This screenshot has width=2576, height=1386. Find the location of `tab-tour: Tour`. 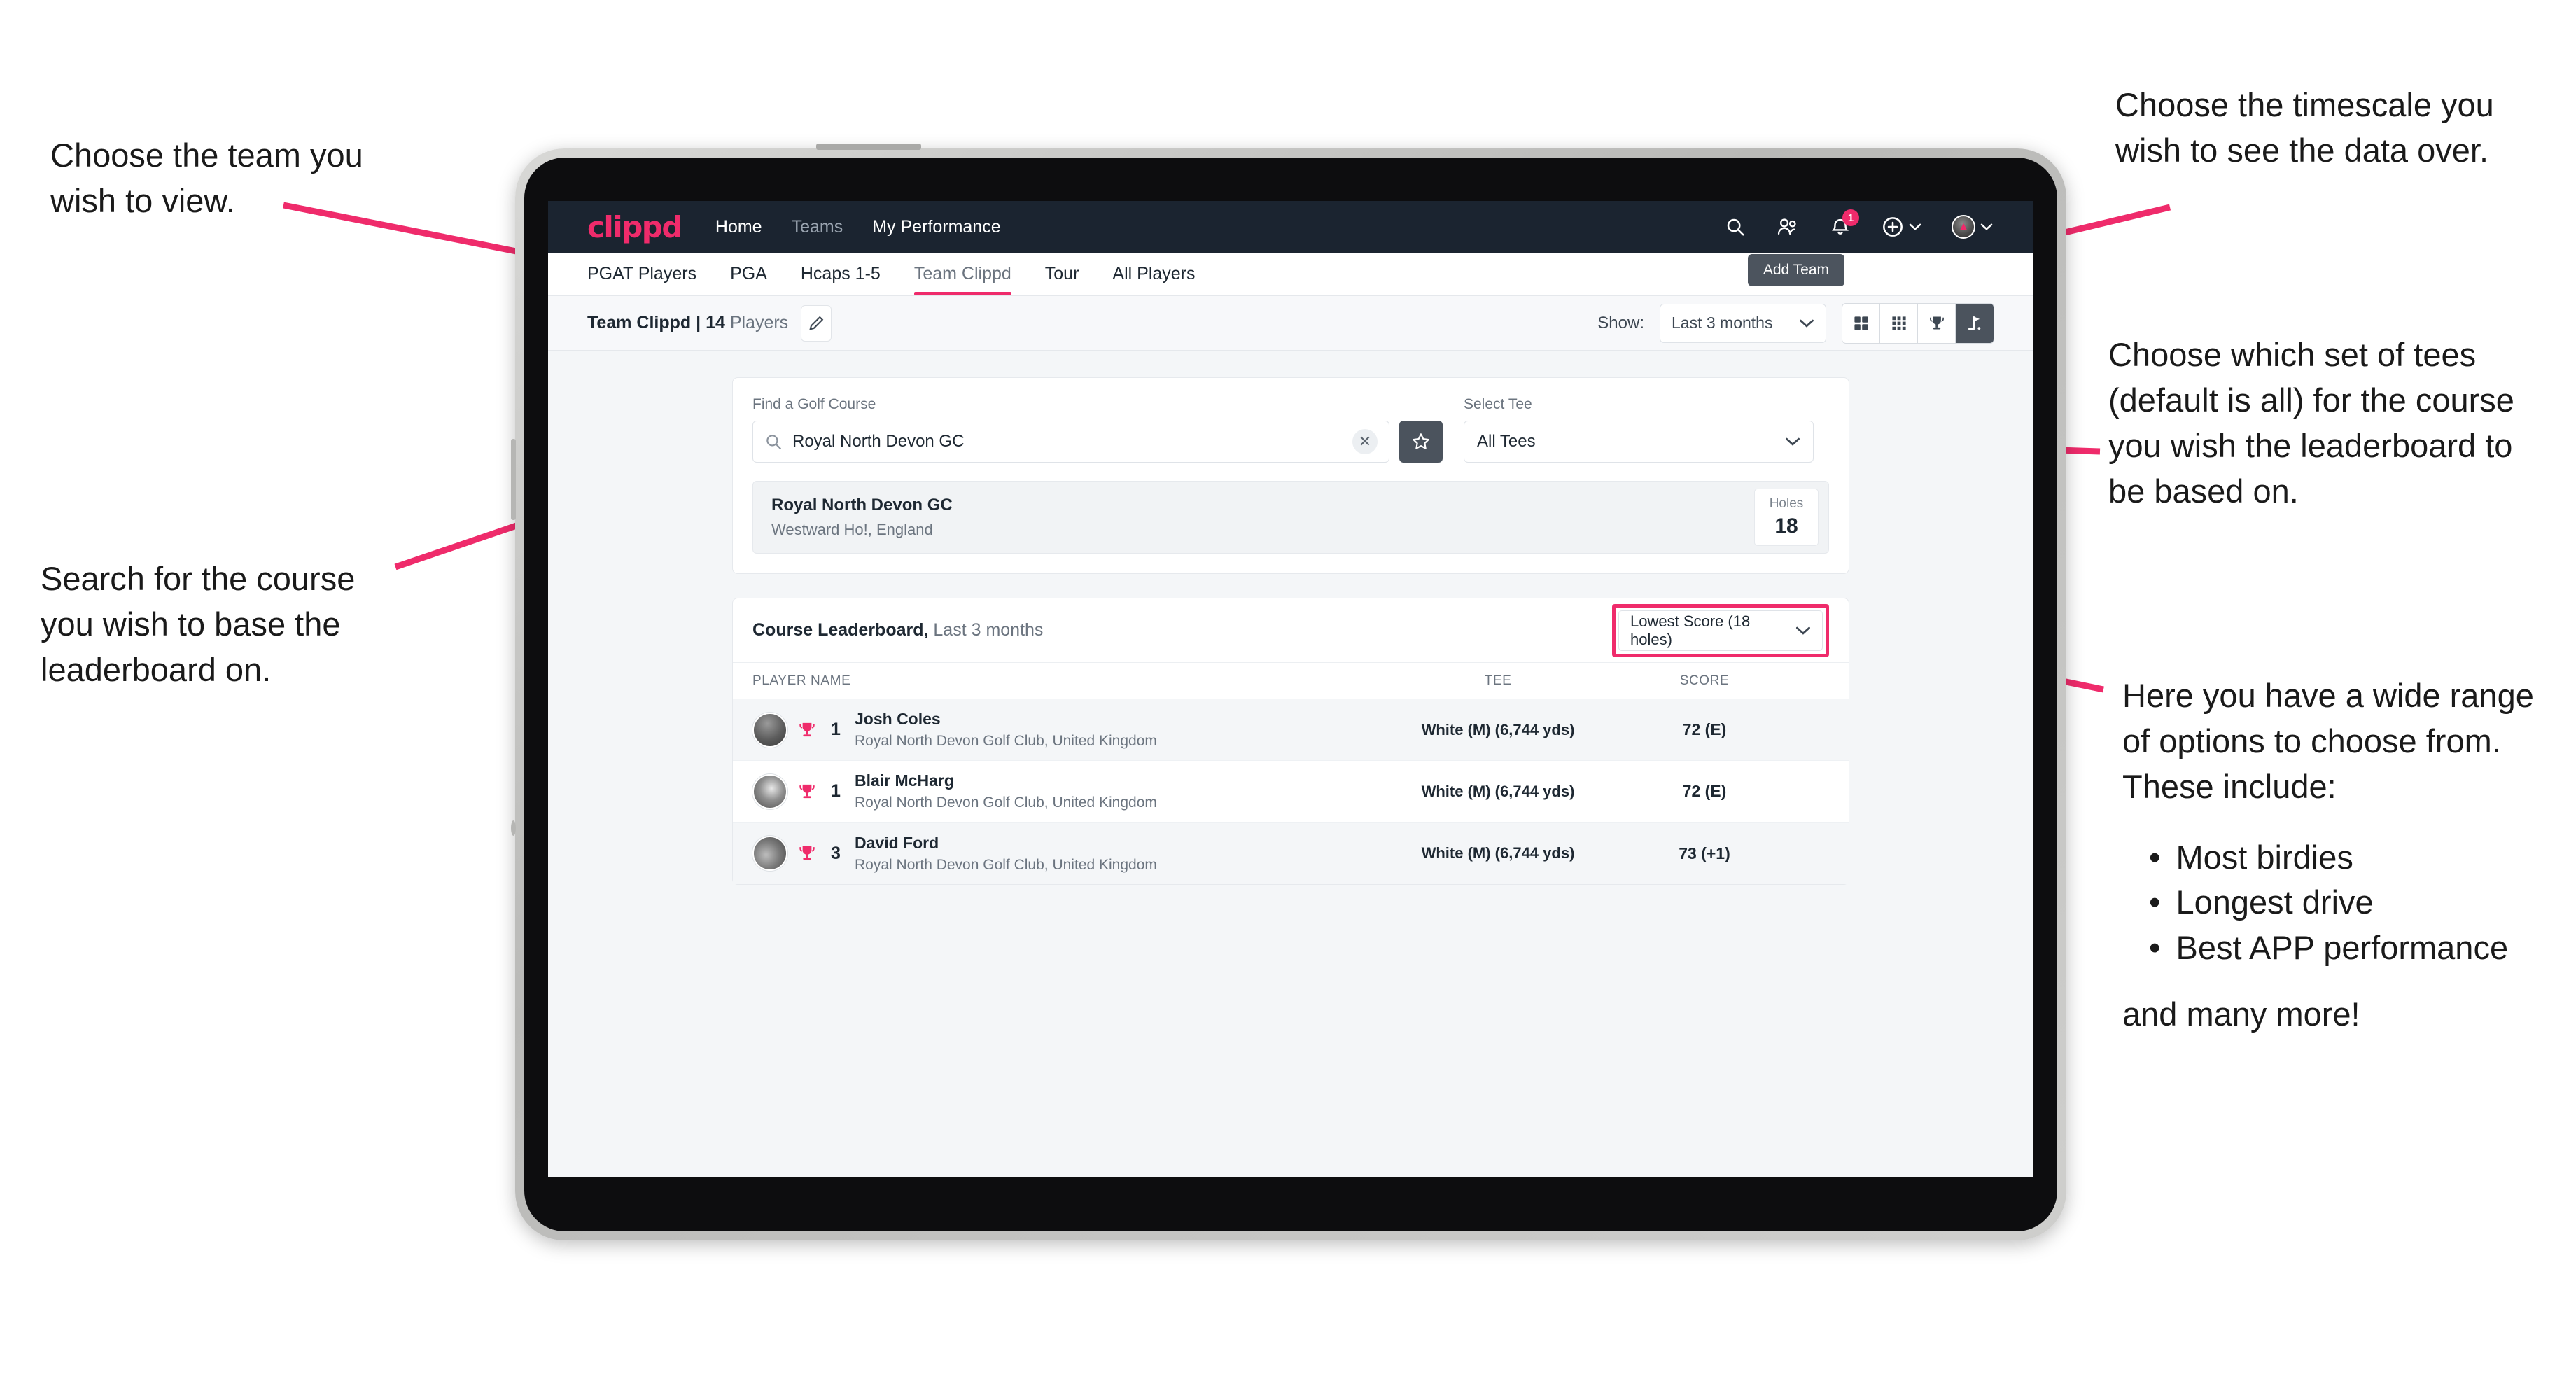

tab-tour: Tour is located at coordinates (1062, 274).